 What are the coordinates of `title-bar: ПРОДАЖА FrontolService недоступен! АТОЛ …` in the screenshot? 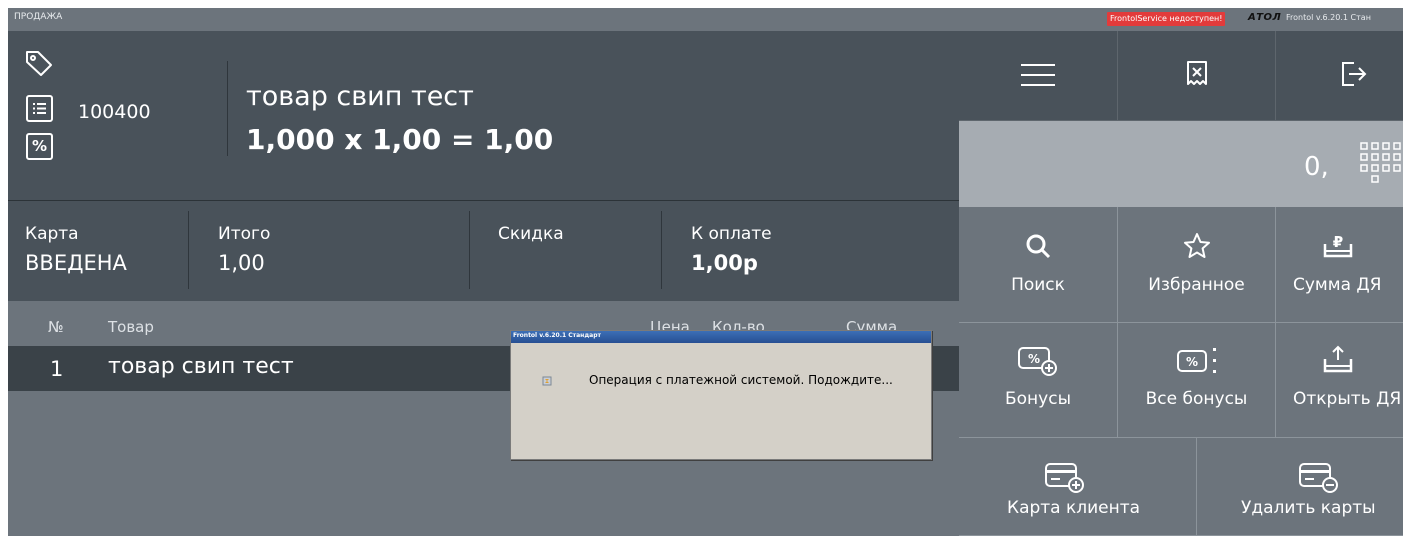 It's located at (705, 19).